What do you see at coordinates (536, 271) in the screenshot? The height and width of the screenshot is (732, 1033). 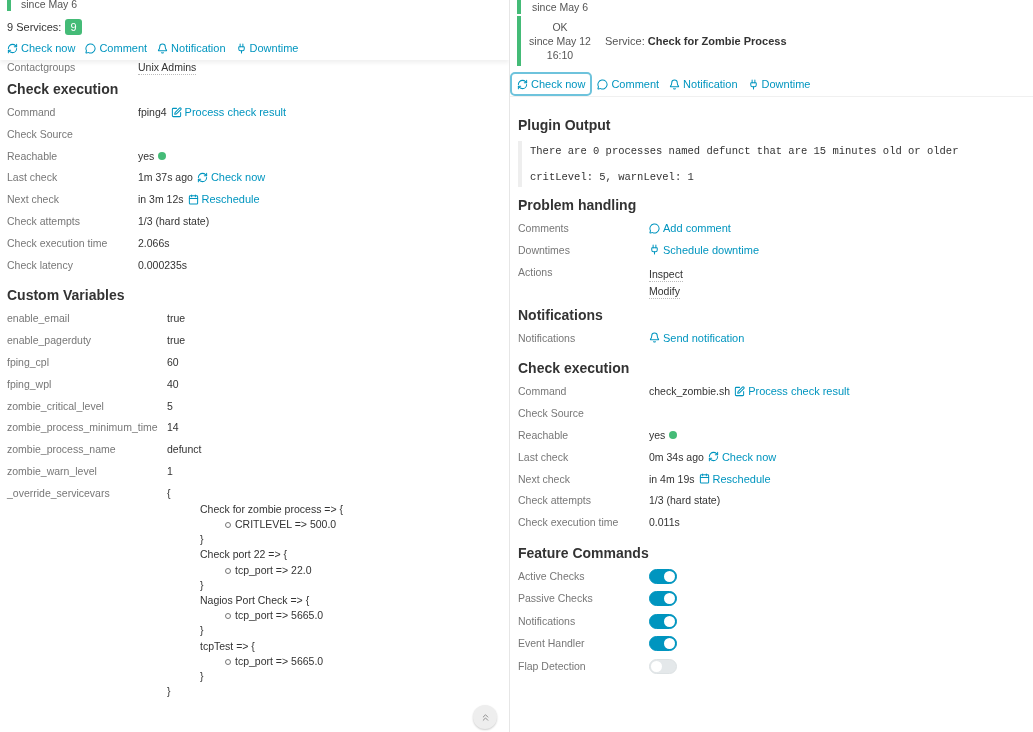 I see `field-label: Actions` at bounding box center [536, 271].